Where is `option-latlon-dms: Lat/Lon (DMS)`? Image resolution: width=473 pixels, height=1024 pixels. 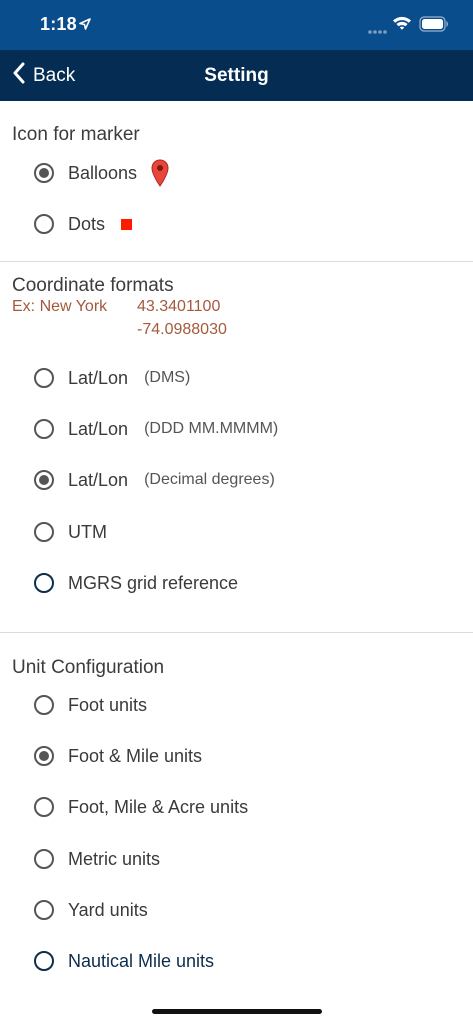
option-latlon-dms: Lat/Lon (DMS) is located at coordinates (112, 378).